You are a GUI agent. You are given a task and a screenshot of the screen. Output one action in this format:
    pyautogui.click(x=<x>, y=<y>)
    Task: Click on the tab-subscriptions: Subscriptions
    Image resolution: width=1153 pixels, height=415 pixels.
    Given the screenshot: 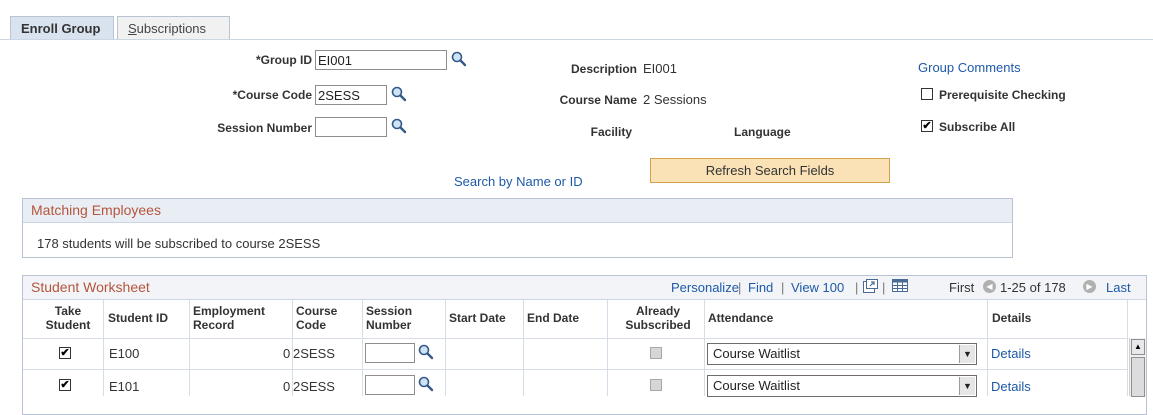 What is the action you would take?
    pyautogui.click(x=173, y=28)
    